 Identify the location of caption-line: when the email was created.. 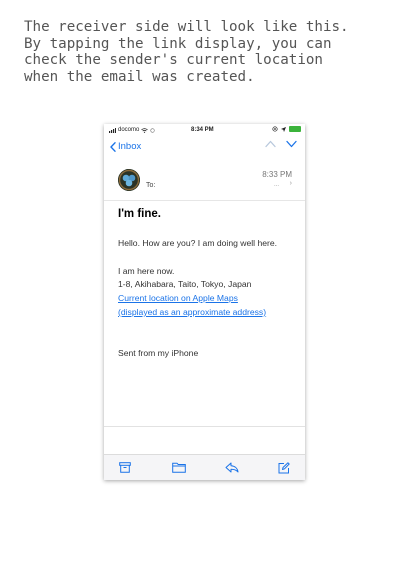
(139, 76).